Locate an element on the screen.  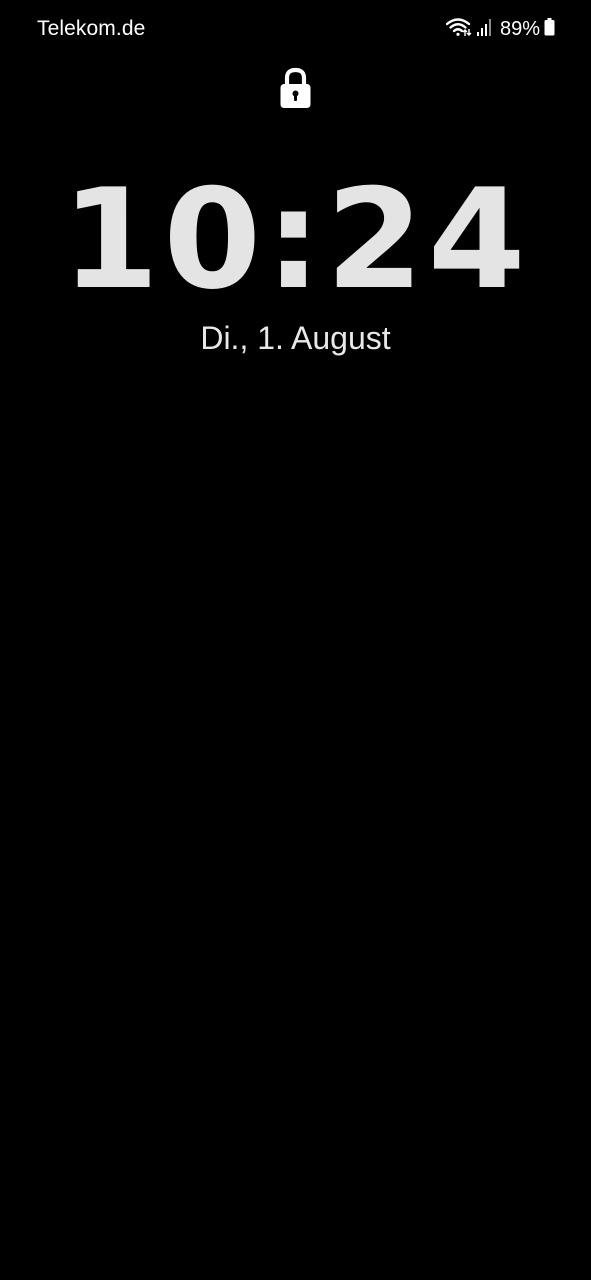
cellular-signal-icon is located at coordinates (485, 29).